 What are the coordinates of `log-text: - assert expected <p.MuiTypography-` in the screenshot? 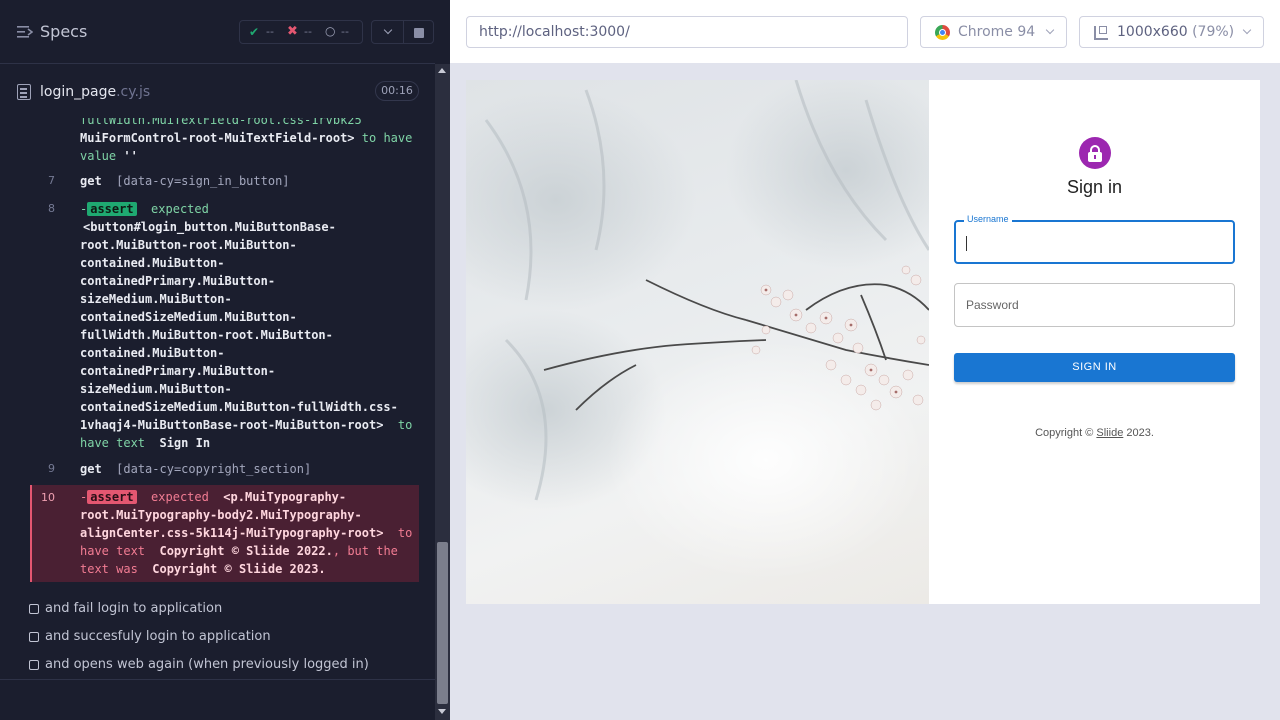 It's located at (213, 497).